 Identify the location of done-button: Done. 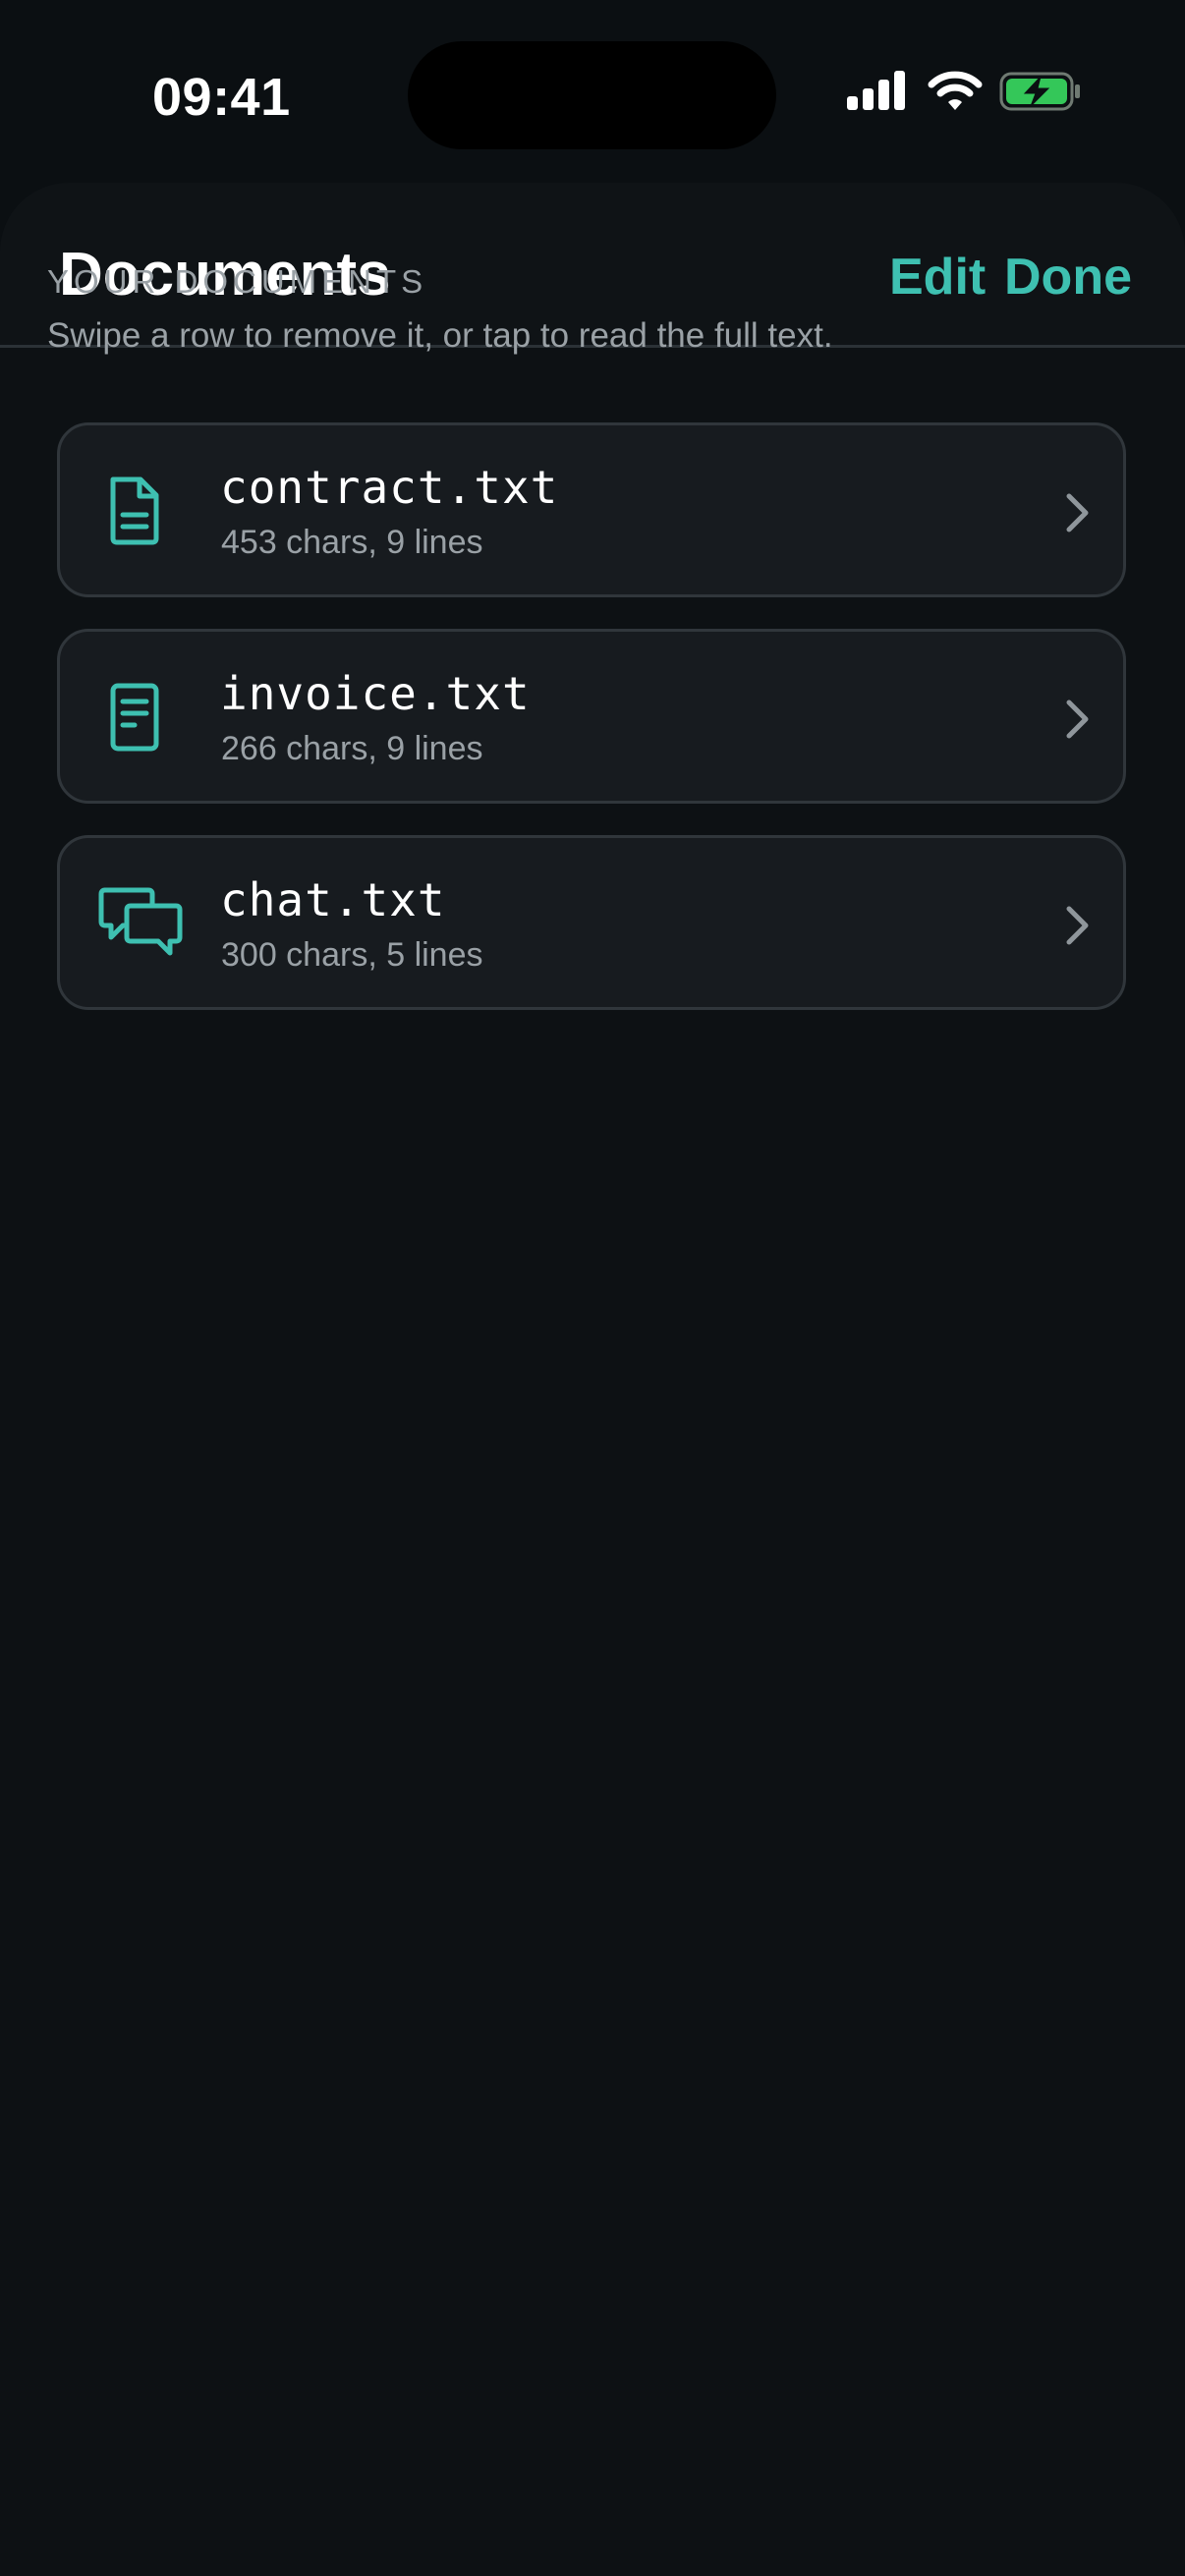
(1068, 277).